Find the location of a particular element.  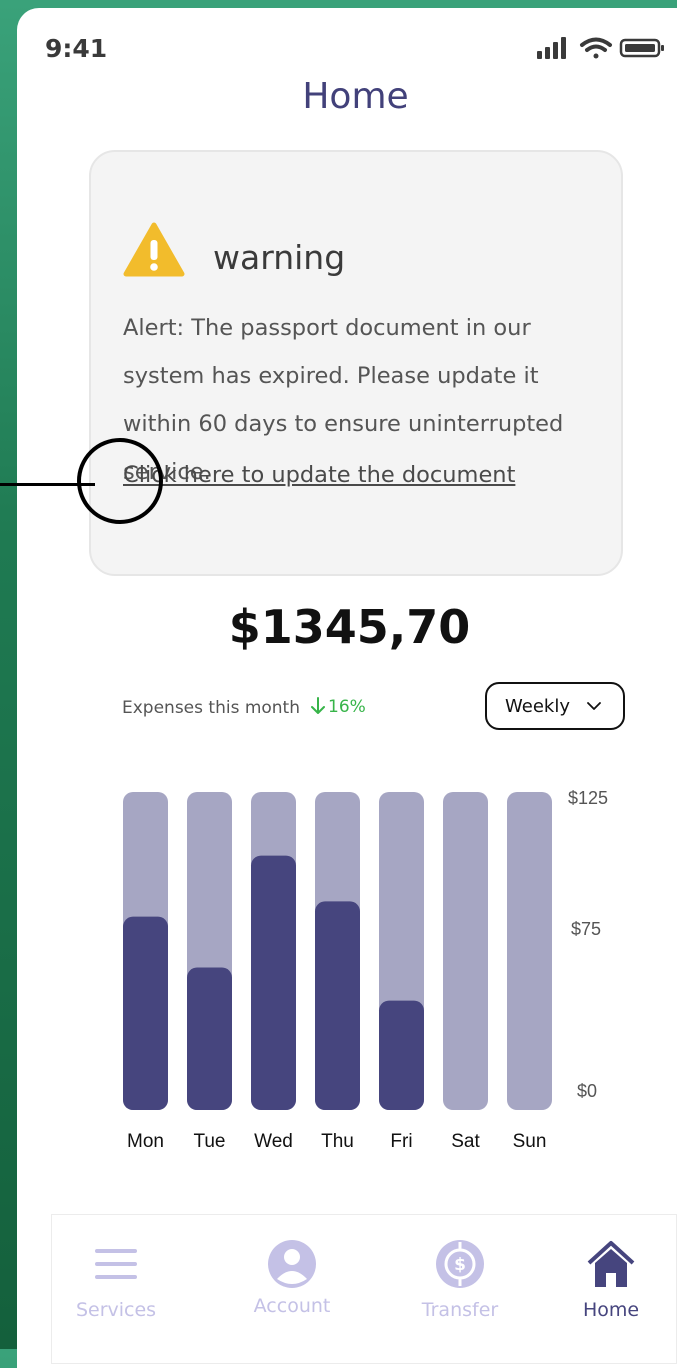

bottom-nav: Services Account $ Transfer Home is located at coordinates (364, 1289).